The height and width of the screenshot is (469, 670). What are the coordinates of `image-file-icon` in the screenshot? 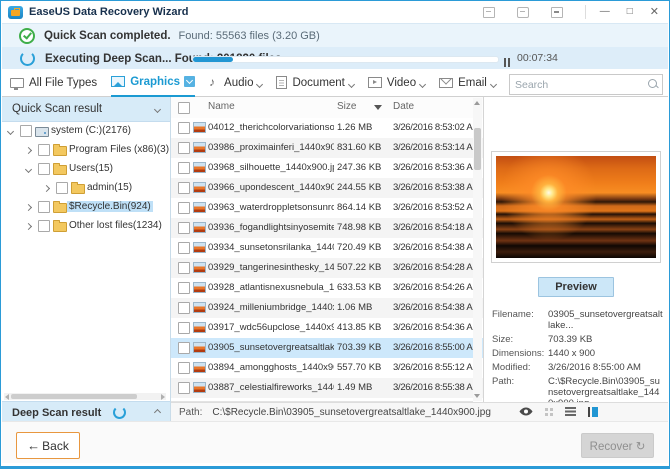 It's located at (199, 147).